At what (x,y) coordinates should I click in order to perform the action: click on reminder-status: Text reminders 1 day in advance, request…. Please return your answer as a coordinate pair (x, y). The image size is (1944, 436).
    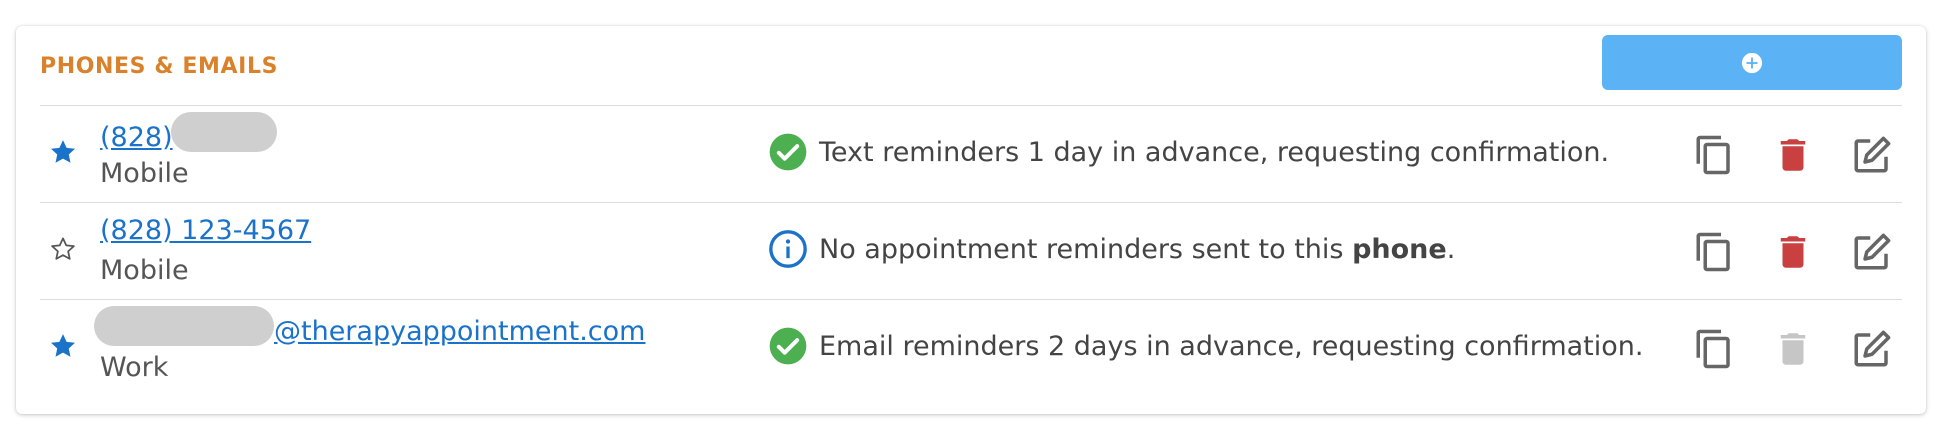
    Looking at the image, I should click on (1188, 152).